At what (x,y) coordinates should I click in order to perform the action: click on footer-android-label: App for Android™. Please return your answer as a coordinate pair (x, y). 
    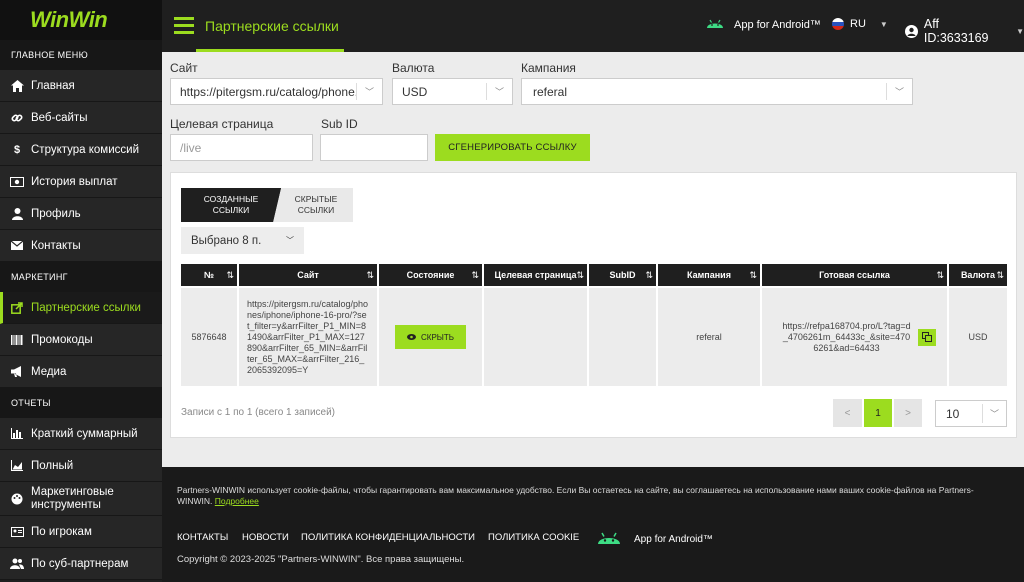
    Looking at the image, I should click on (673, 539).